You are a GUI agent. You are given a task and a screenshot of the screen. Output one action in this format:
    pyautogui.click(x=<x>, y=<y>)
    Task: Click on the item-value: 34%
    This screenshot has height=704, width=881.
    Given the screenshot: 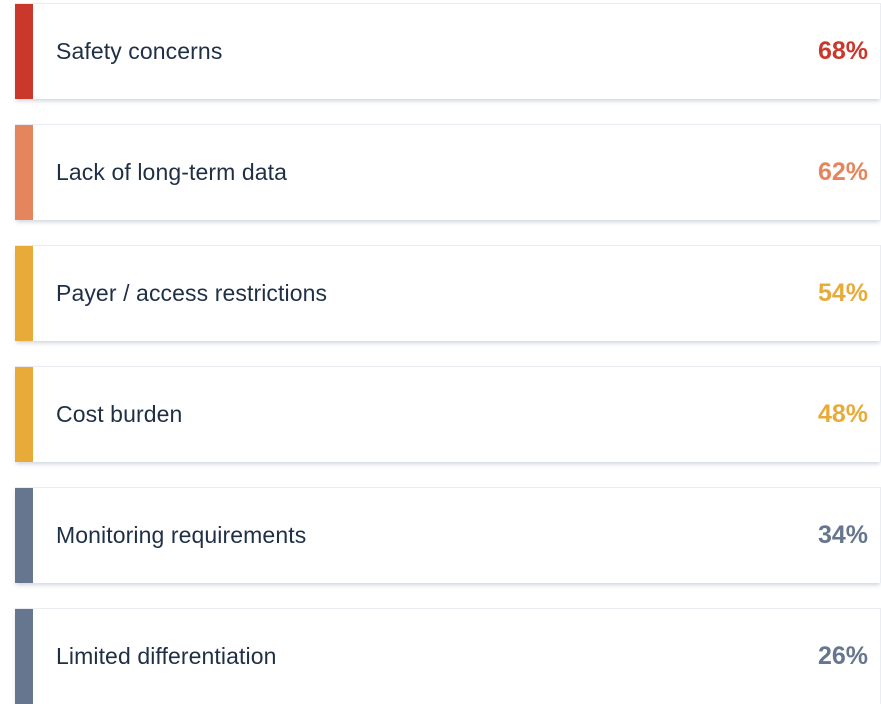 What is the action you would take?
    pyautogui.click(x=842, y=535)
    